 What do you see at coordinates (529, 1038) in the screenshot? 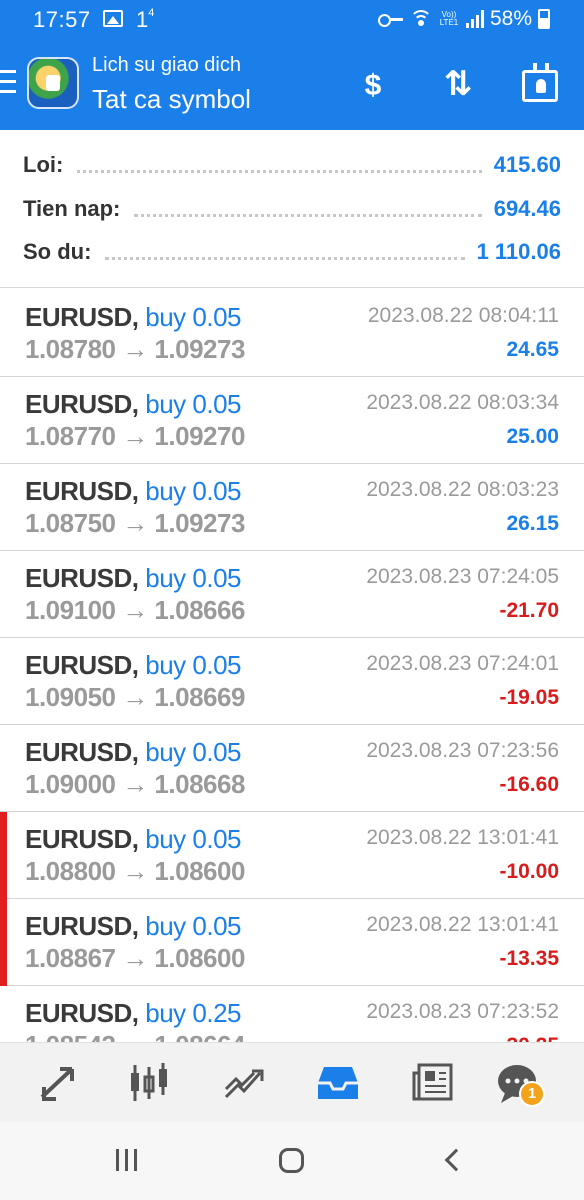
I see `trade-profit: -30.25` at bounding box center [529, 1038].